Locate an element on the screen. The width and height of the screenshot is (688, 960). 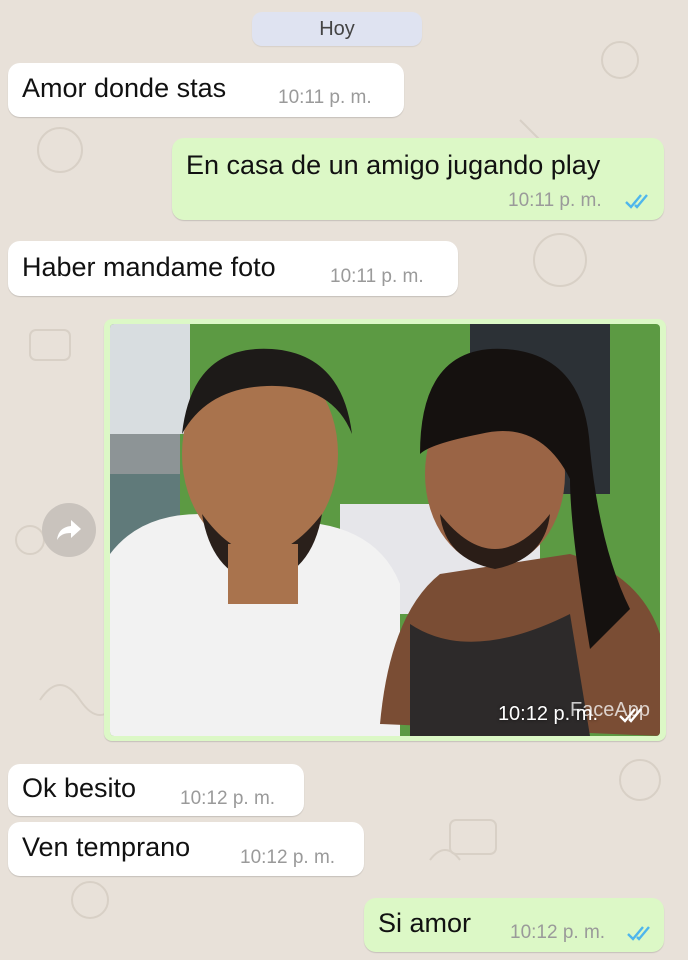
message-bubble-incoming: Ven temprano 10:12 p. m. is located at coordinates (186, 849).